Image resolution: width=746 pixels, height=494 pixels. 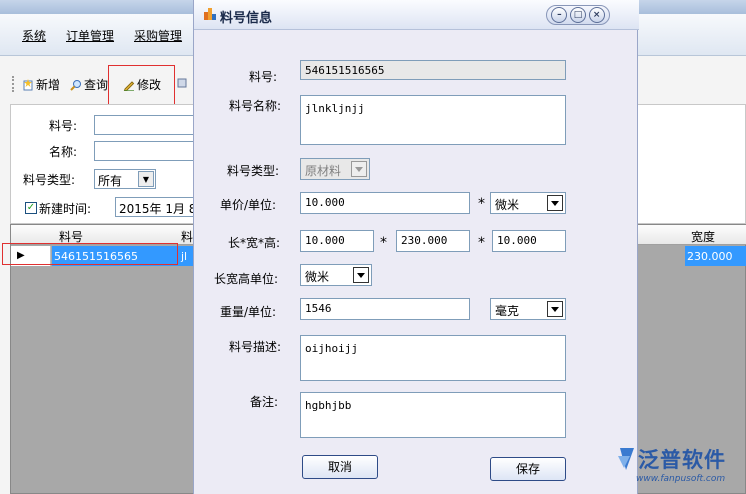 I want to click on col-header-width: 宽度, so click(x=703, y=236).